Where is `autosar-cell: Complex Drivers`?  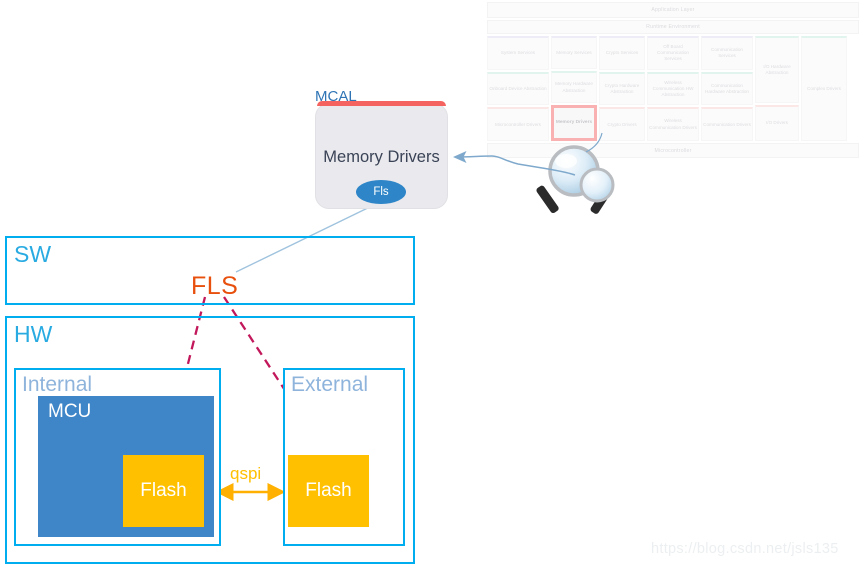
autosar-cell: Complex Drivers is located at coordinates (824, 88).